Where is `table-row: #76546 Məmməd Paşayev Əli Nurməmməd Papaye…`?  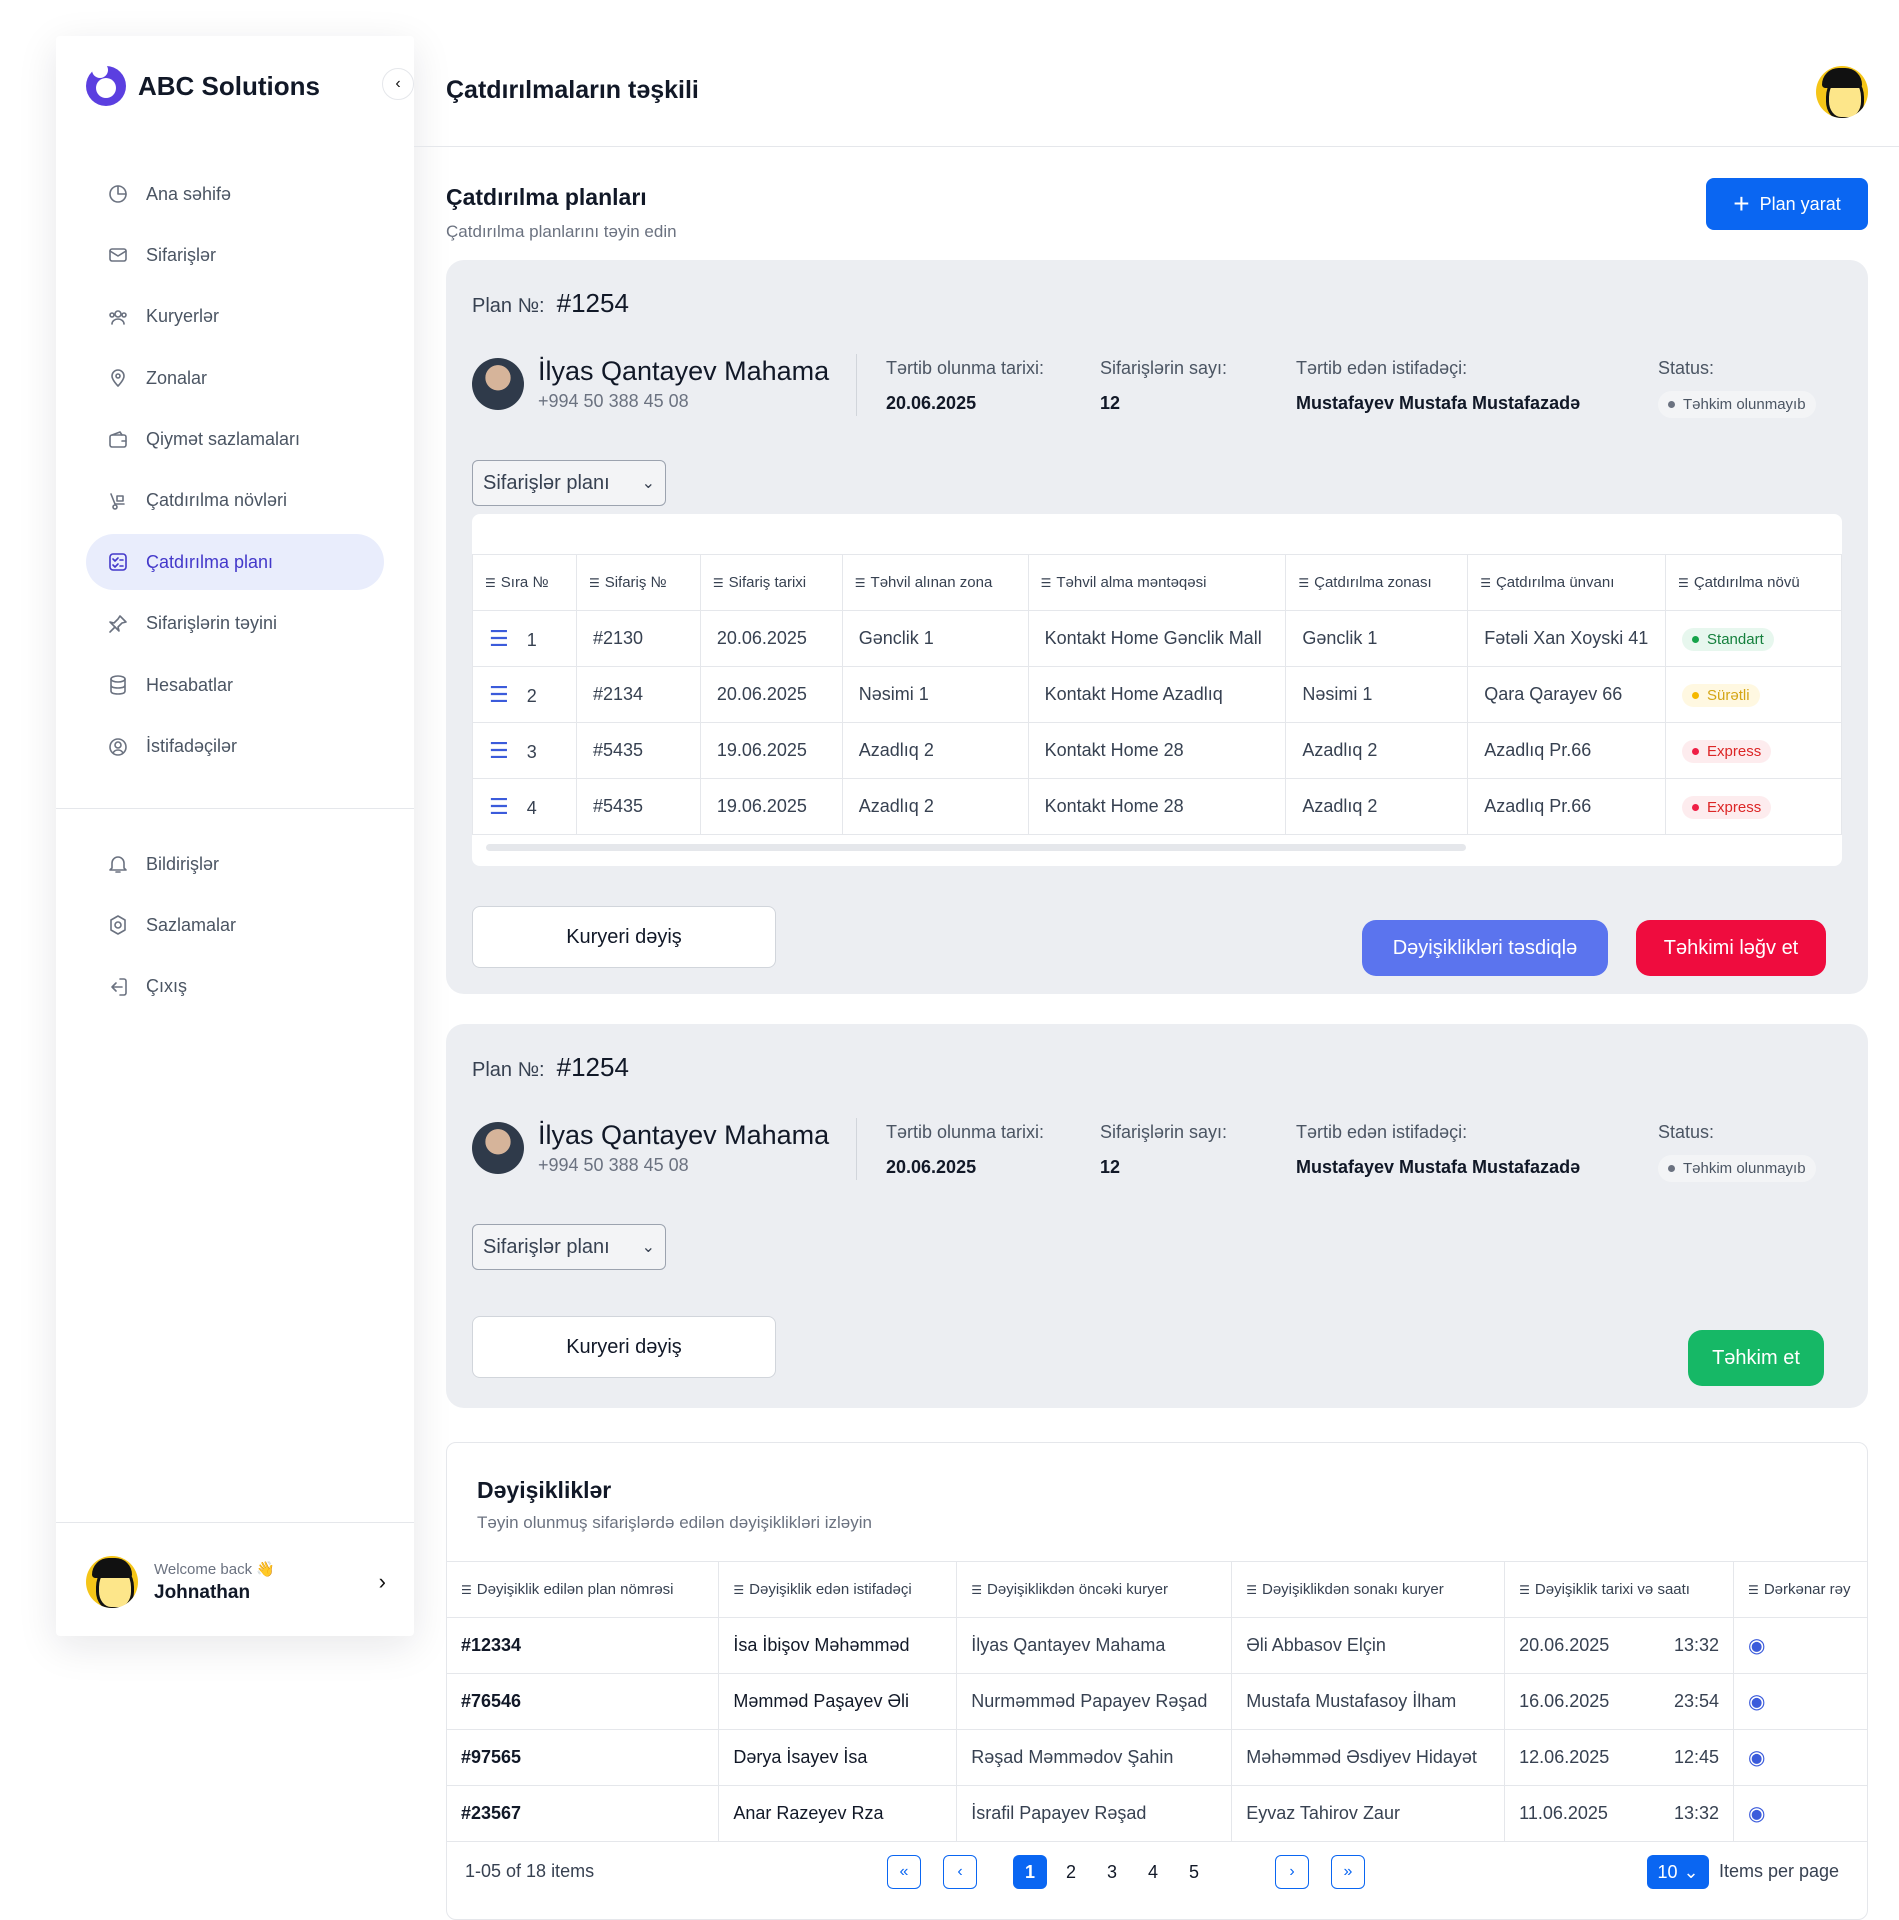
table-row: #76546 Məmməd Paşayev Əli Nurməmməd Papaye… is located at coordinates (1157, 1701).